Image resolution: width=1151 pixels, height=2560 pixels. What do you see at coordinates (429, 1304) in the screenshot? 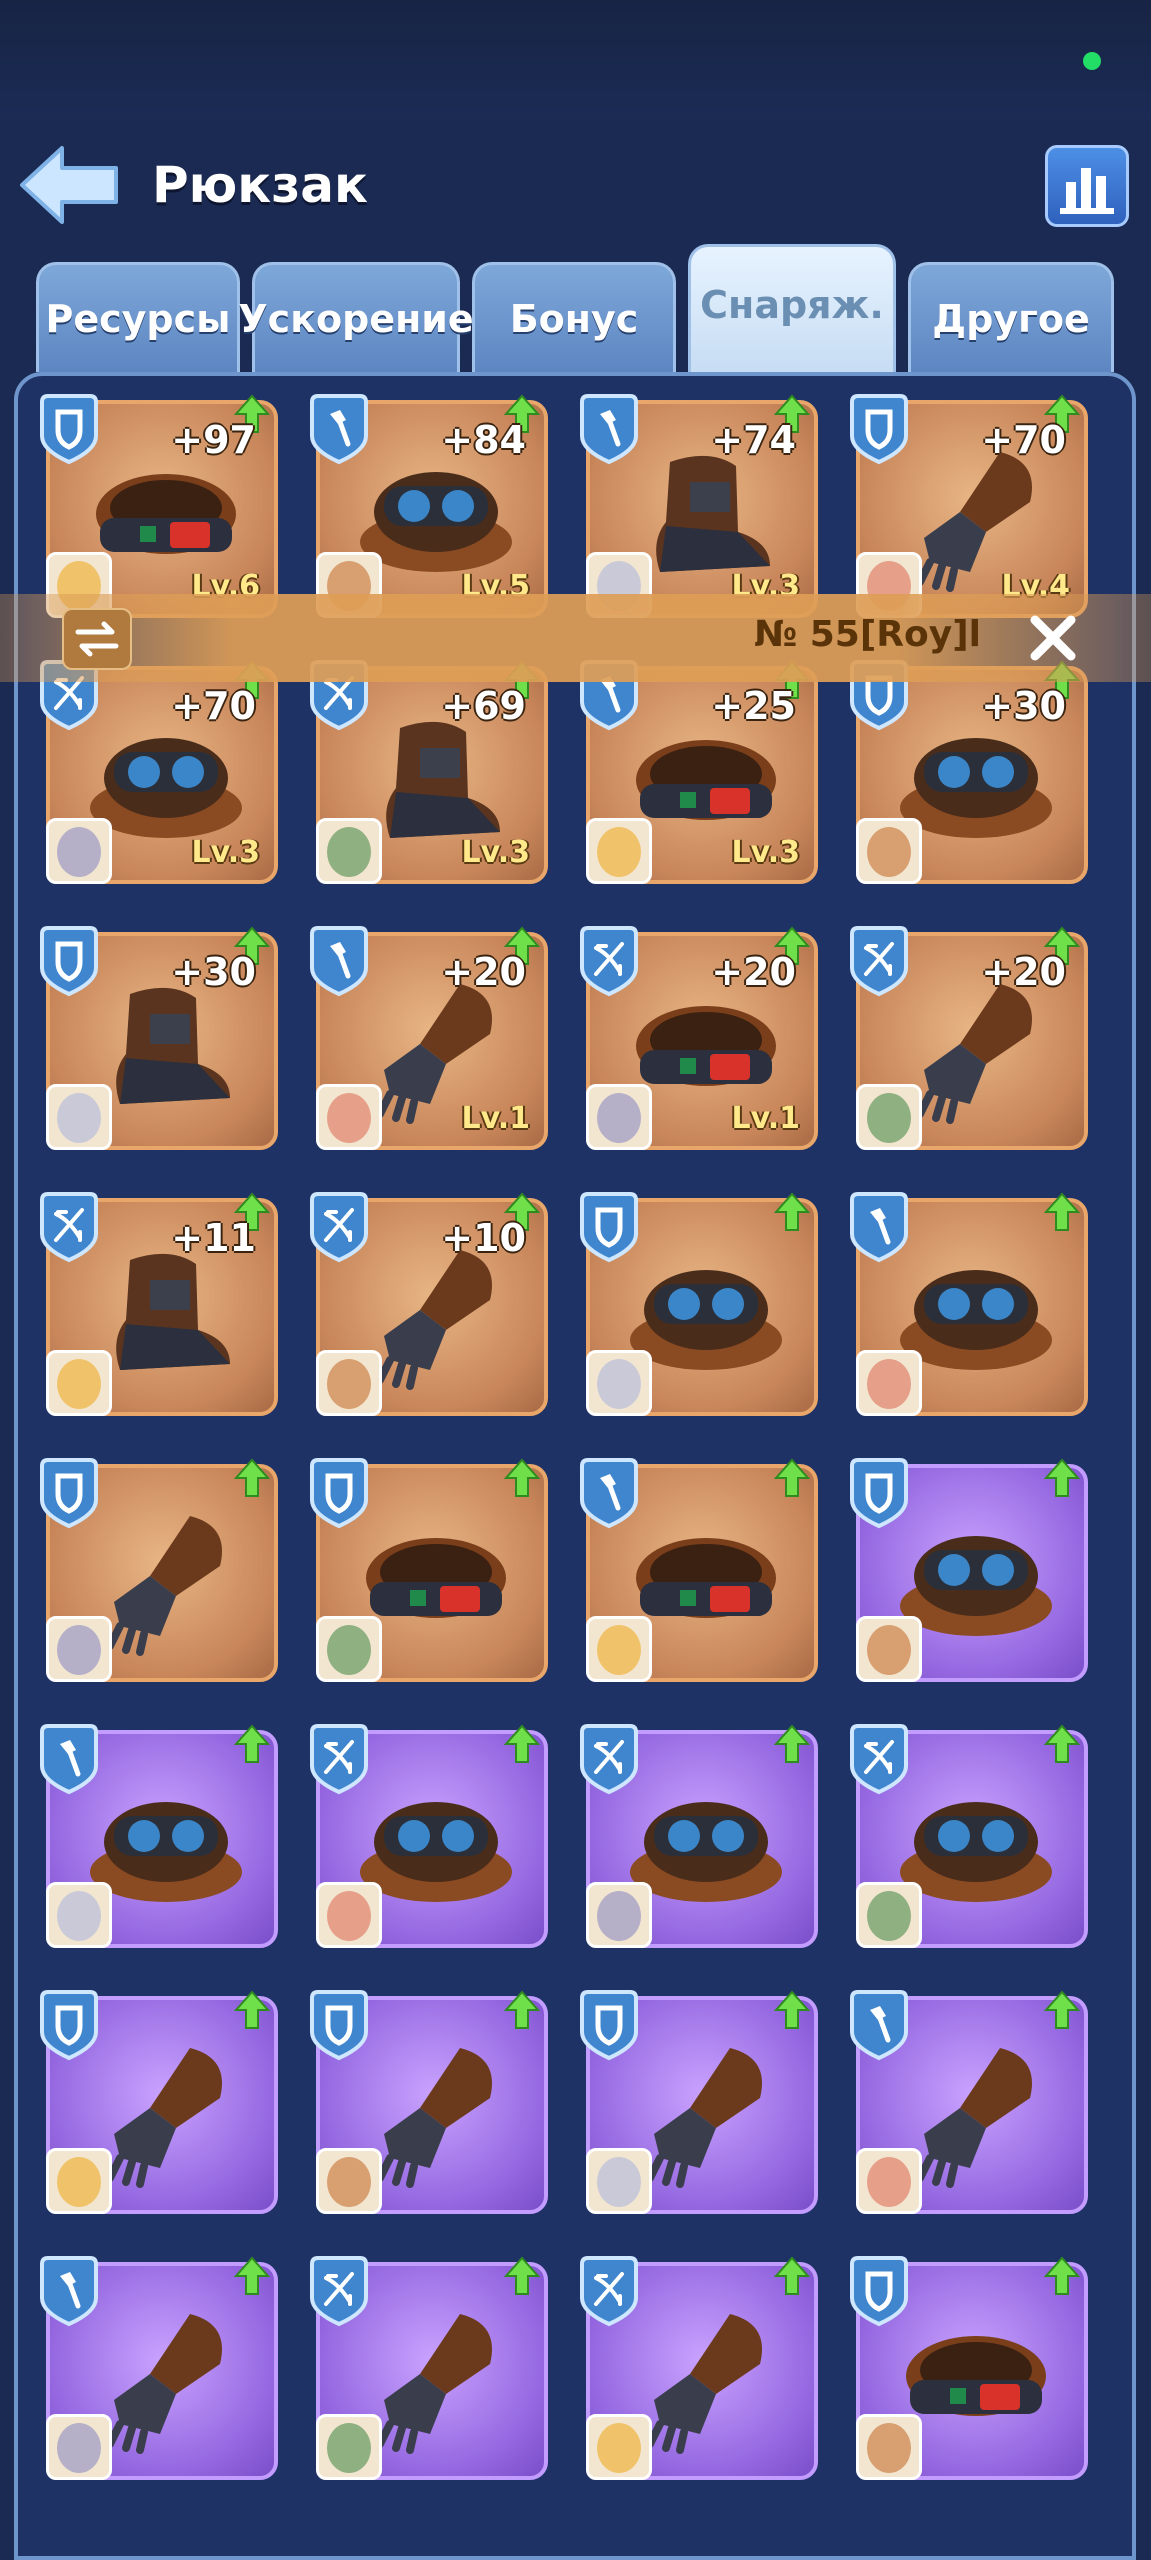
I see `equipment-card: +10` at bounding box center [429, 1304].